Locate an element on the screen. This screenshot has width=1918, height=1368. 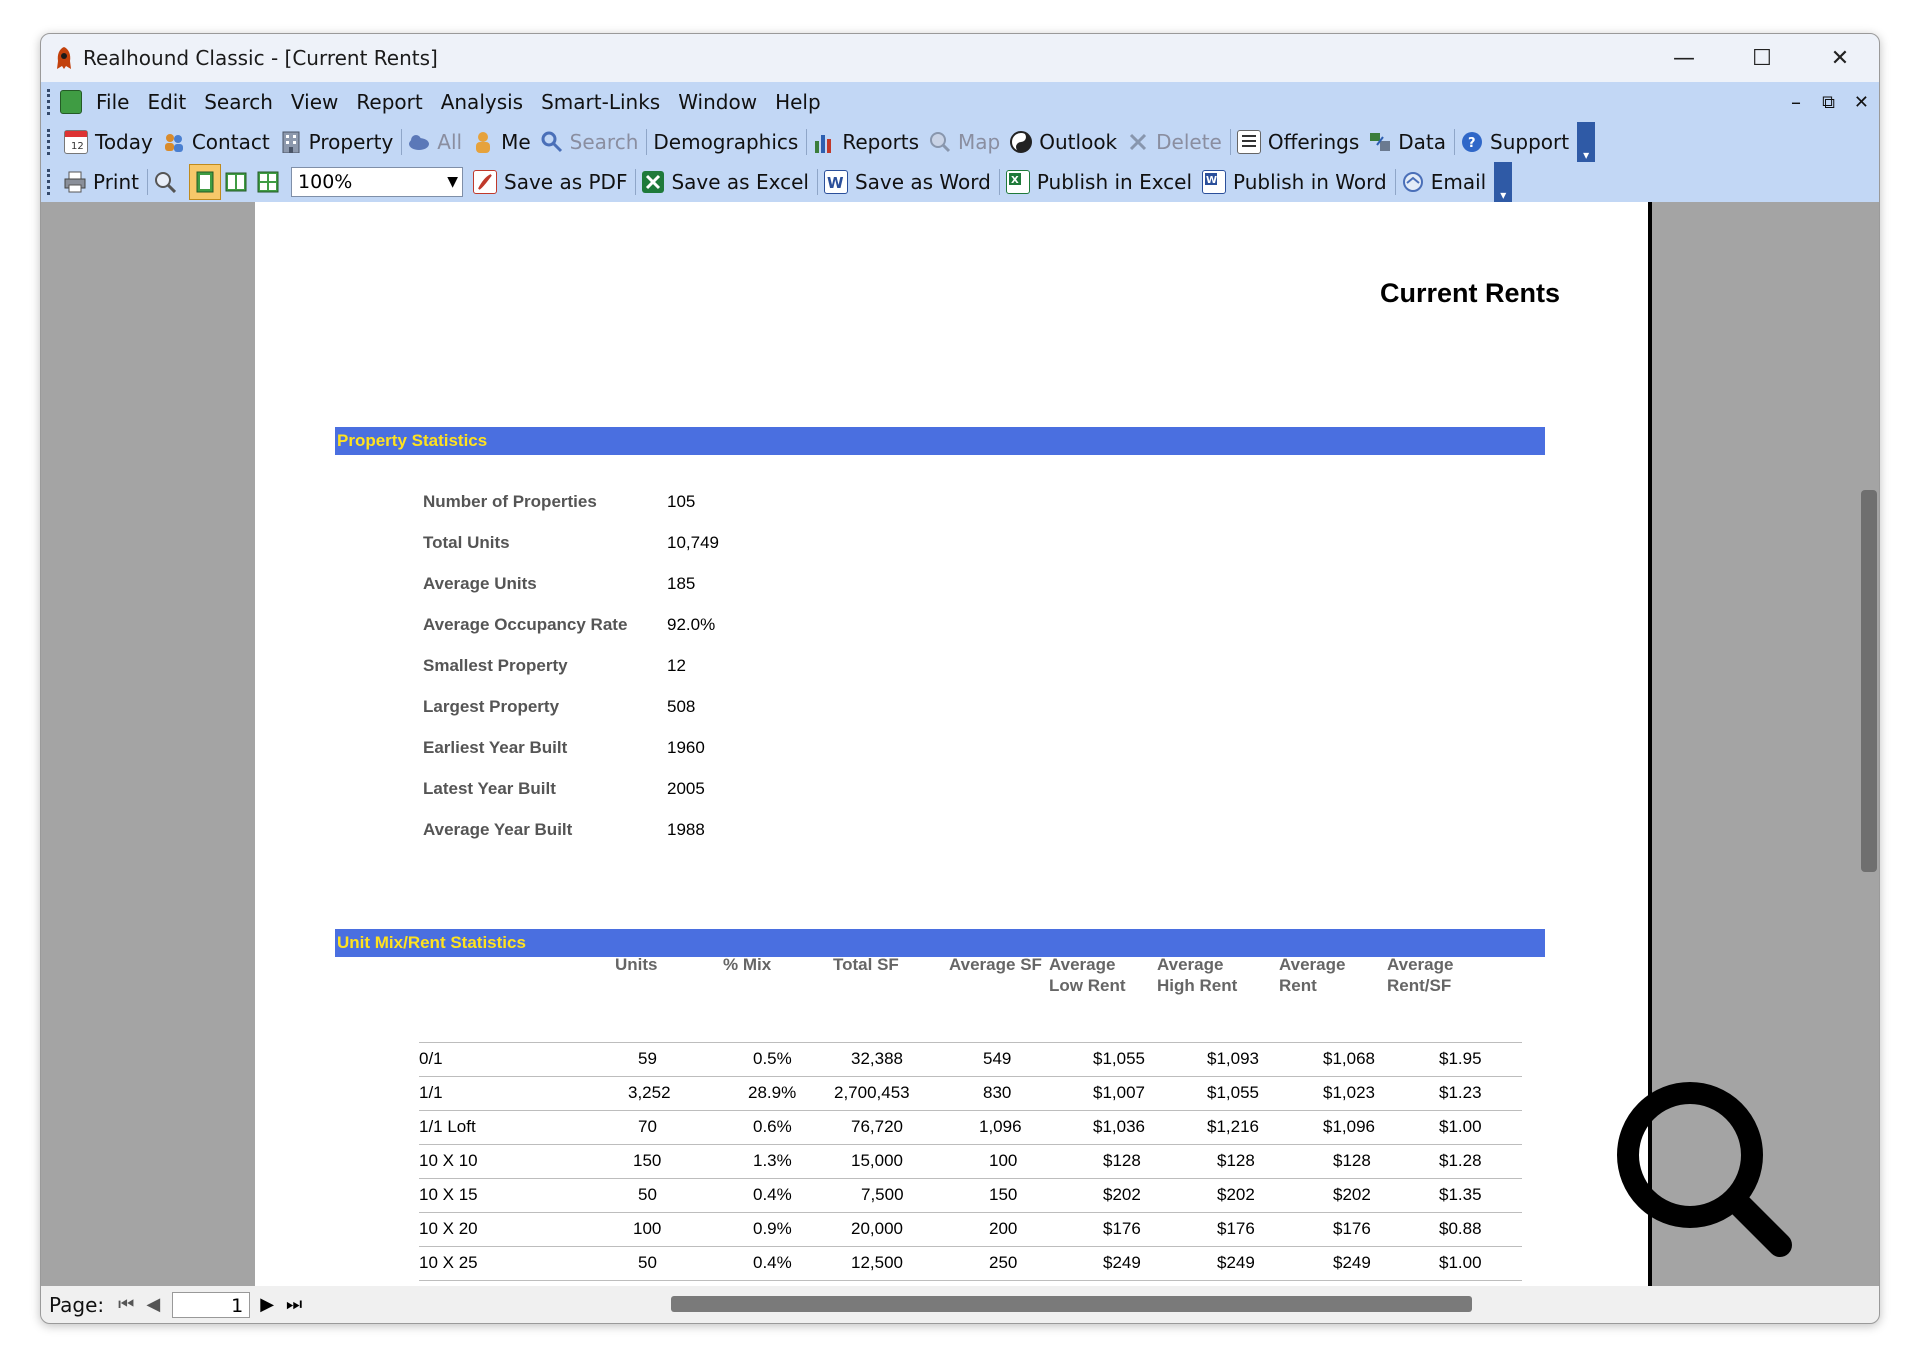
email-label: Email is located at coordinates (1458, 182).